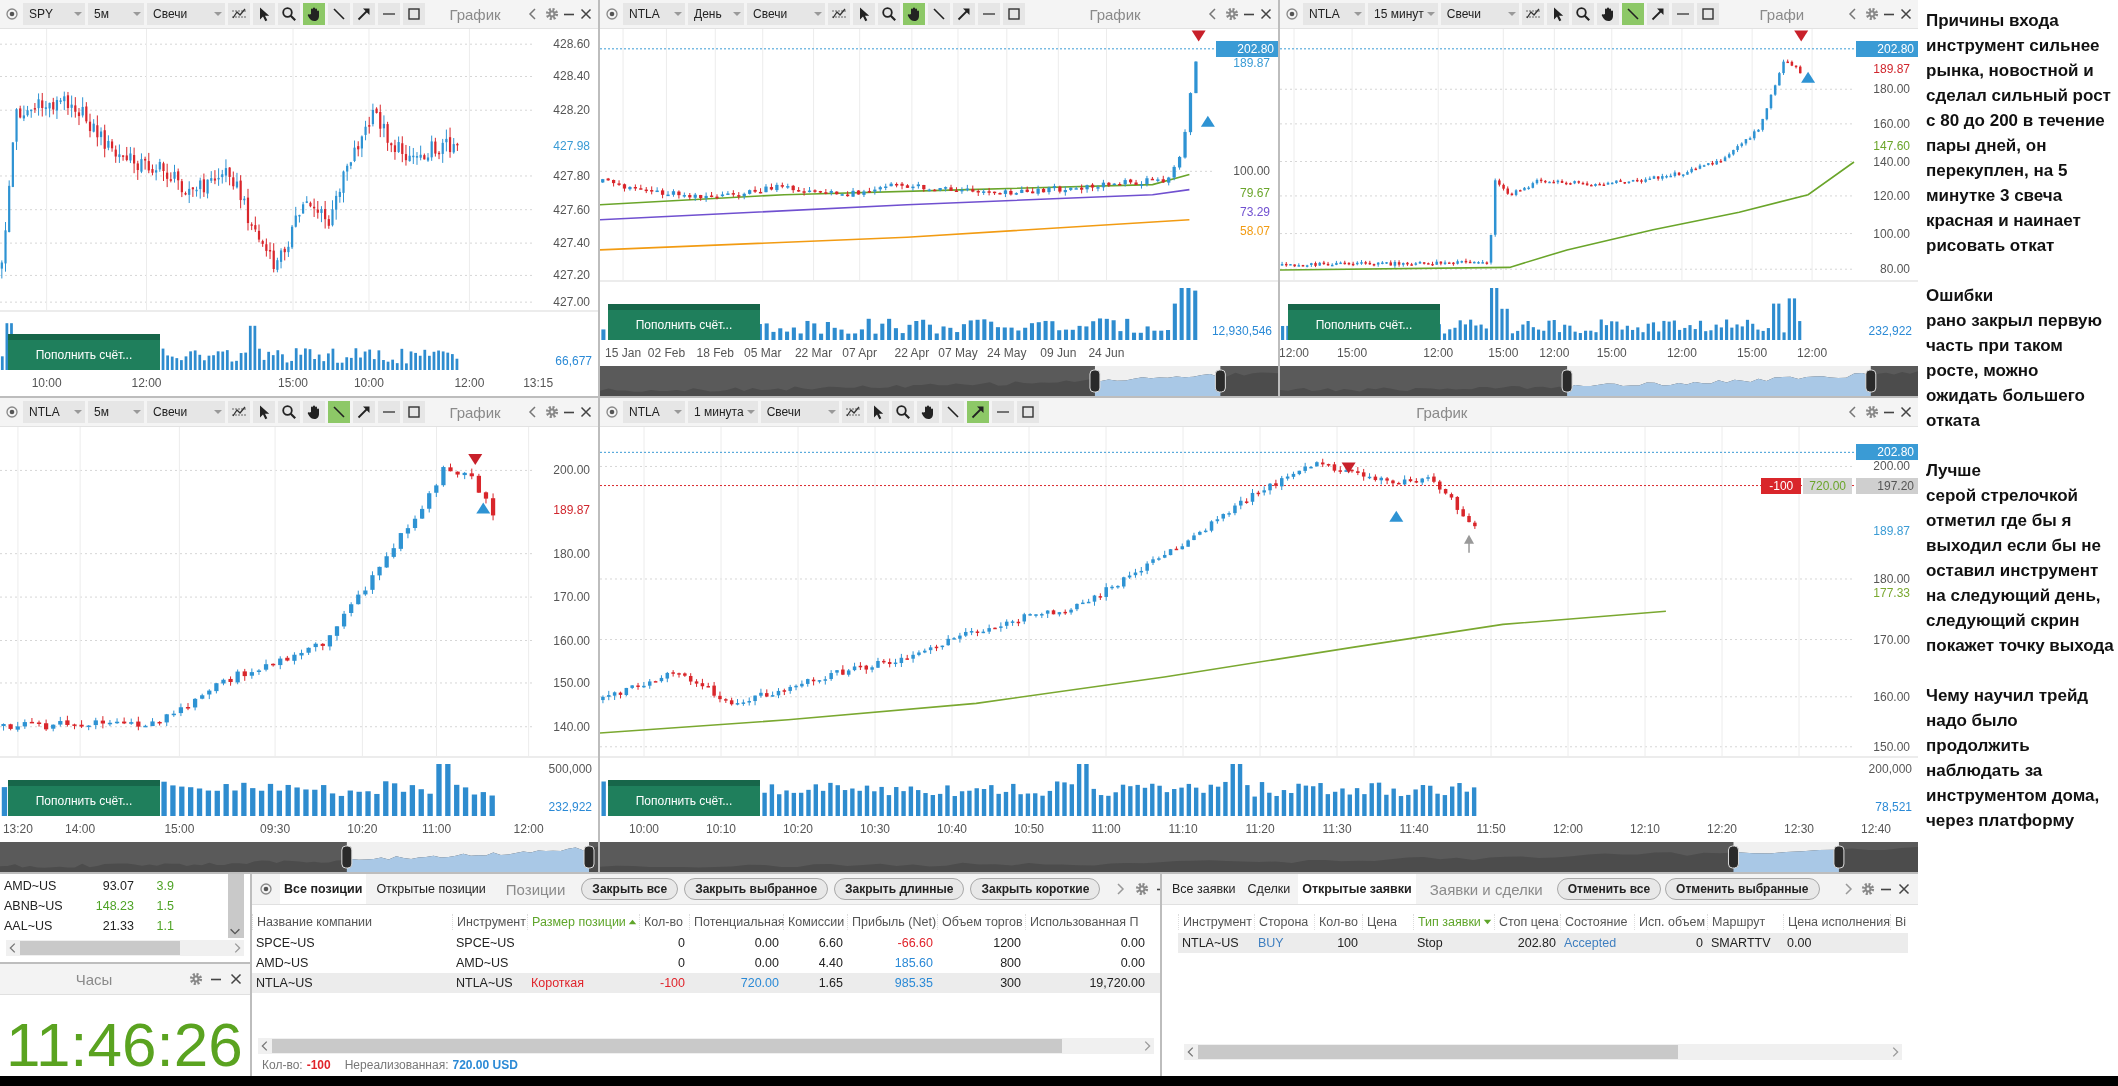 Image resolution: width=2118 pixels, height=1086 pixels. I want to click on action-button: Отменить выбранные, so click(1742, 889).